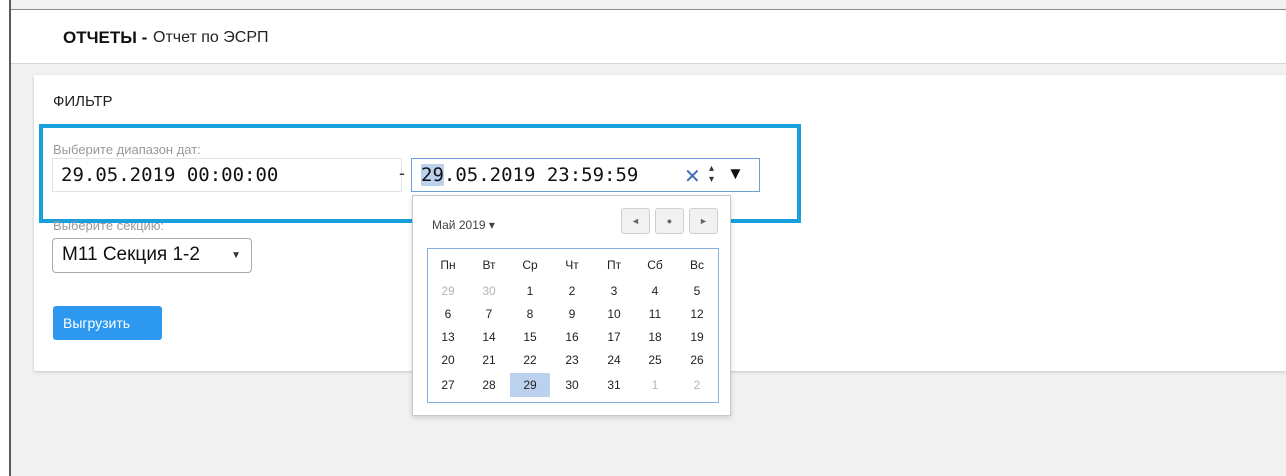  What do you see at coordinates (648, 37) in the screenshot?
I see `page-header: ОТЧЕТЫ - Отчет по ЭСРП` at bounding box center [648, 37].